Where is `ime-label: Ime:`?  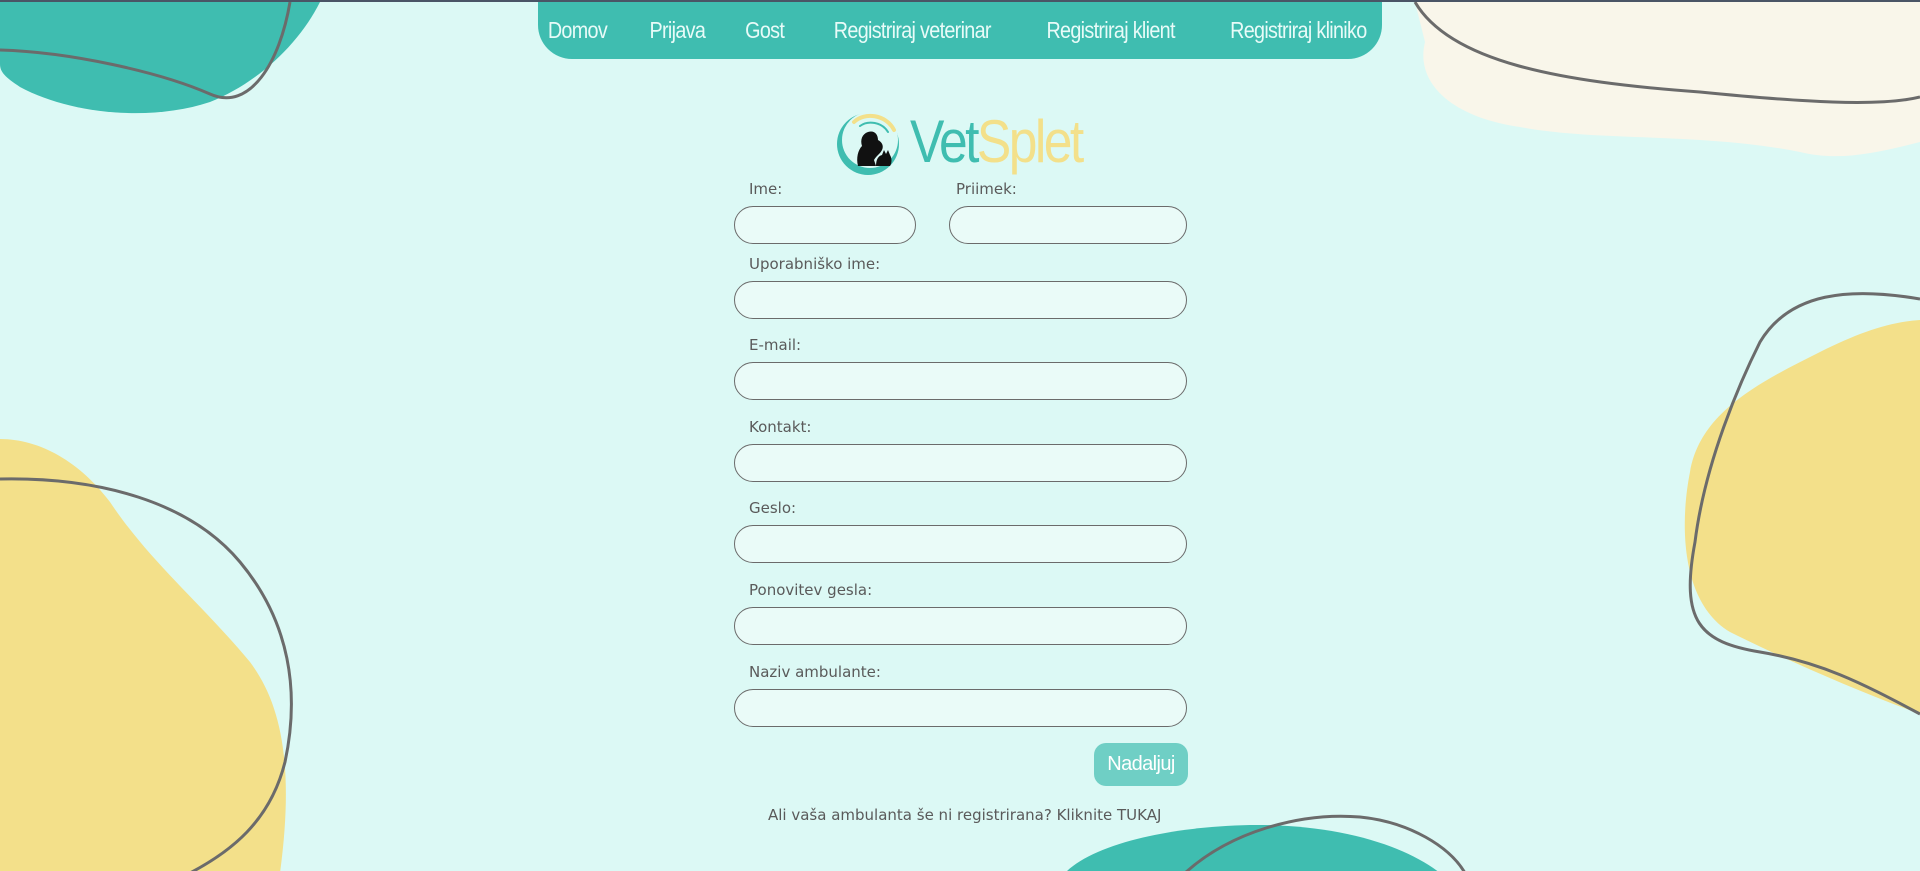 ime-label: Ime: is located at coordinates (766, 189).